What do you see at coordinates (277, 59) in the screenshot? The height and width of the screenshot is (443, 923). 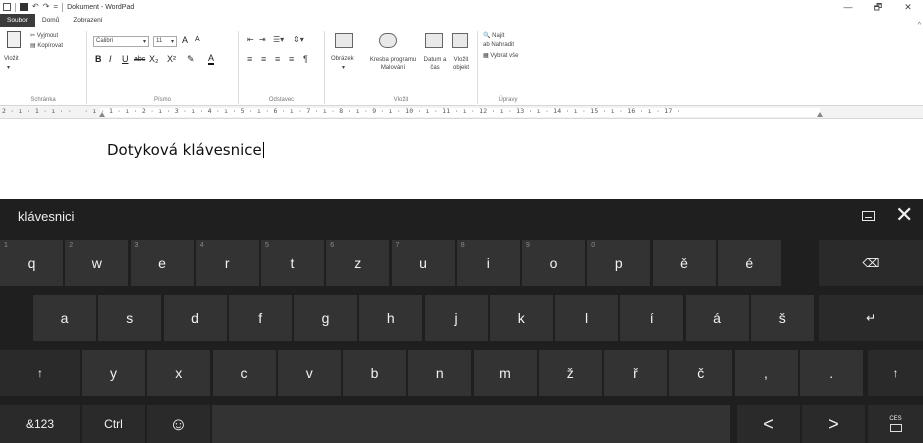 I see `align-right-icon: ≡` at bounding box center [277, 59].